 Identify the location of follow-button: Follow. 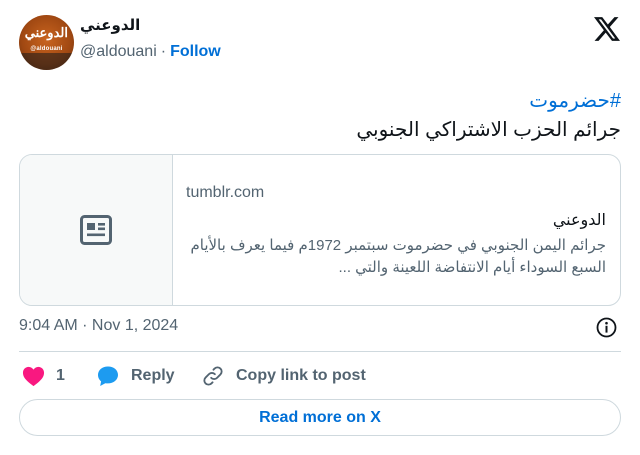
(195, 51).